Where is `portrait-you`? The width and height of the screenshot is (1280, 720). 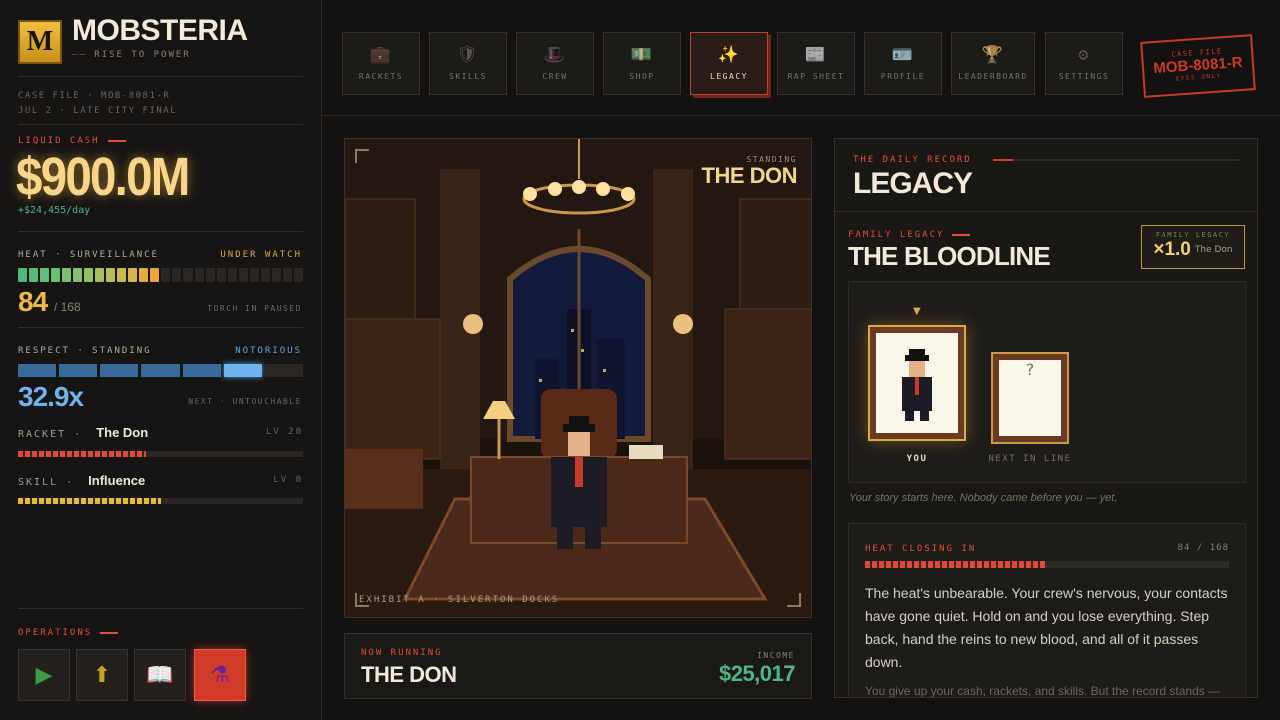
portrait-you is located at coordinates (917, 383).